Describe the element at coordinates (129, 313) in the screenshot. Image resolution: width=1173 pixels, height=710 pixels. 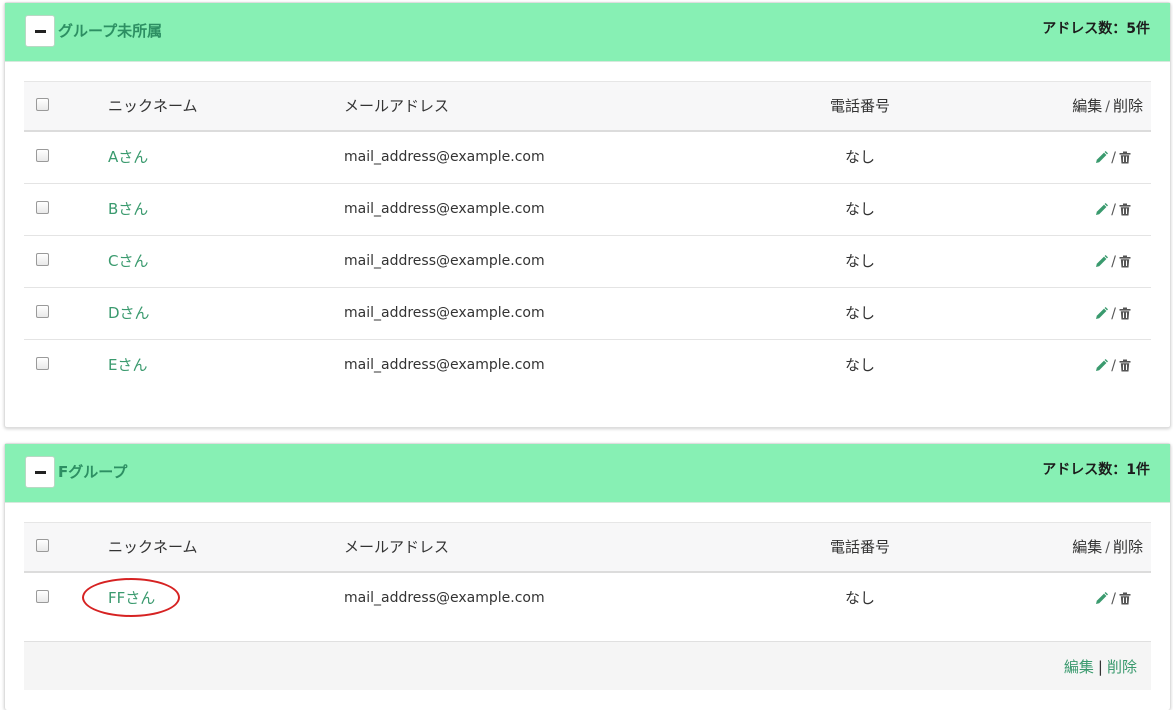
I see `nickname-link: Dさん` at that location.